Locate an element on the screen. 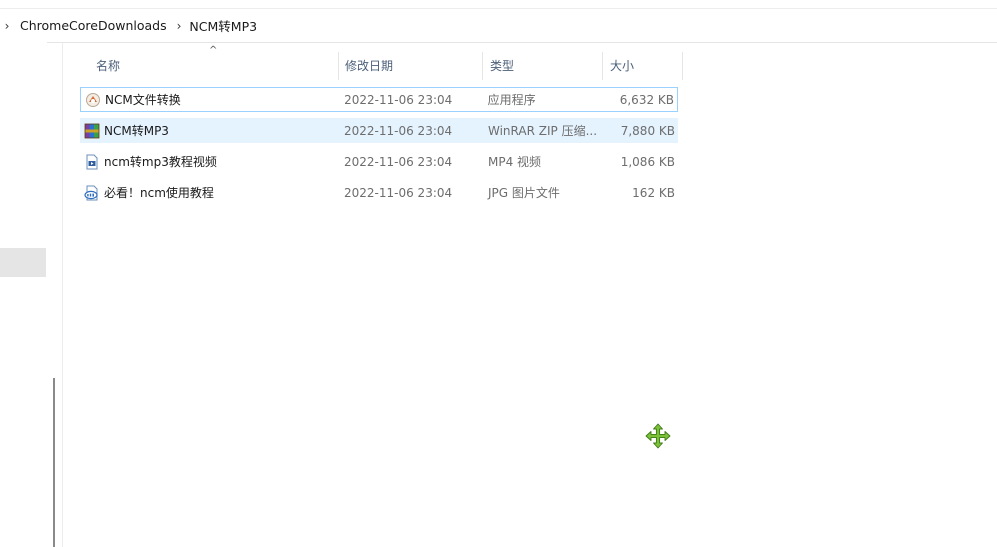  nav-scrollbar is located at coordinates (54, 462).